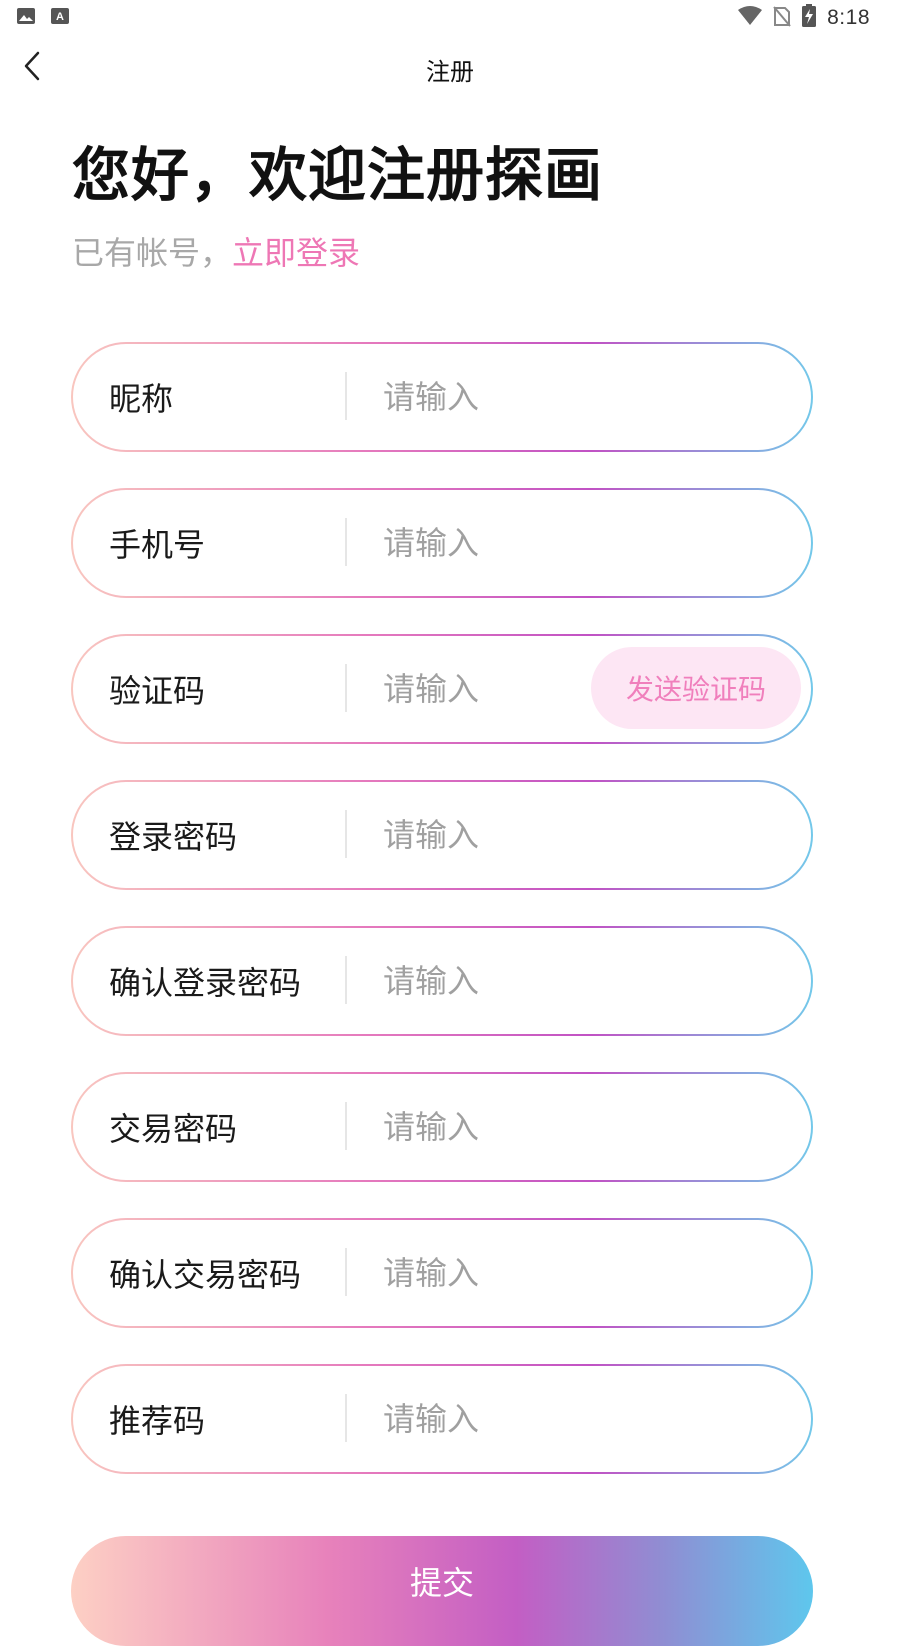 The height and width of the screenshot is (1646, 900). Describe the element at coordinates (173, 1129) in the screenshot. I see `field-label: 交易密码` at that location.